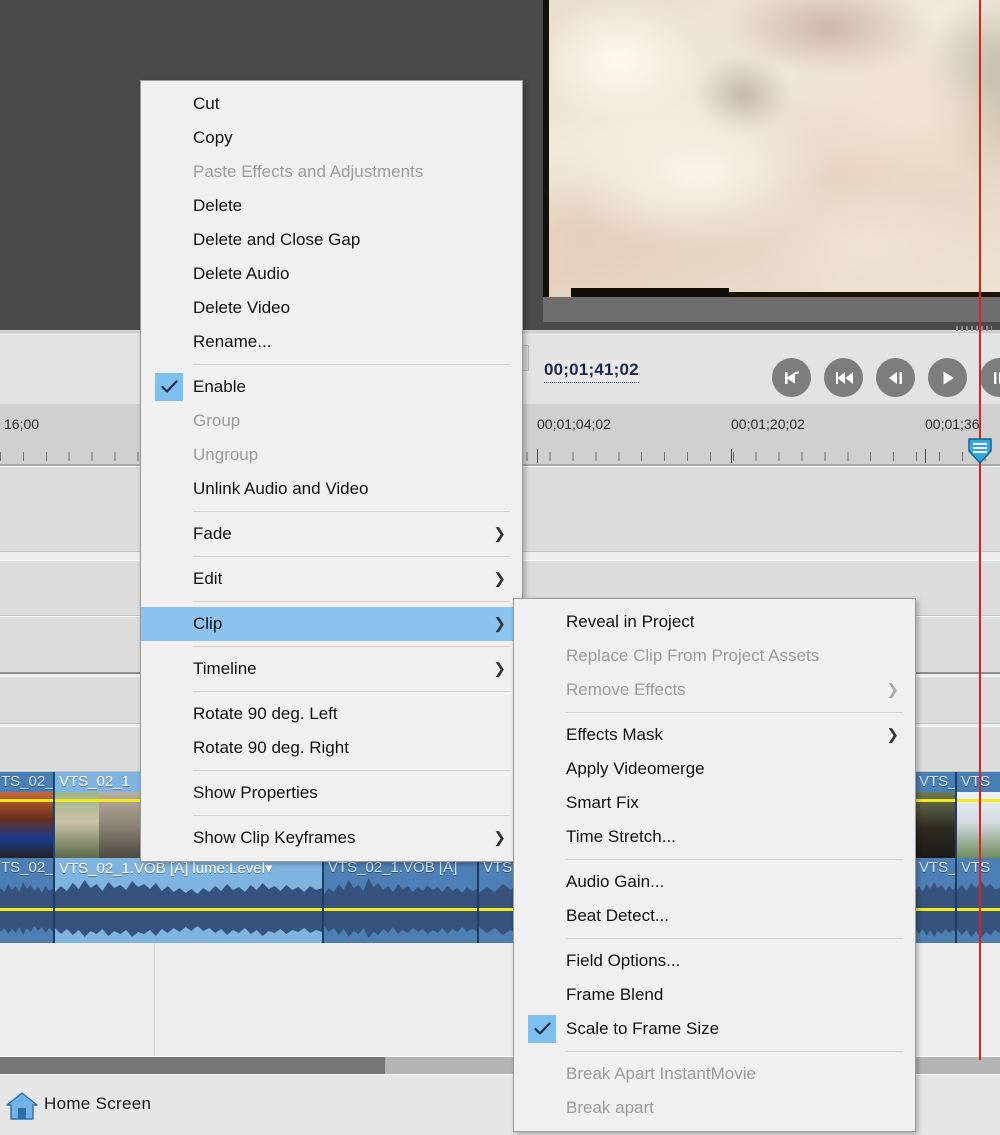  I want to click on timeline-audio-clip: VTS_02_1.VOB [A], so click(400, 900).